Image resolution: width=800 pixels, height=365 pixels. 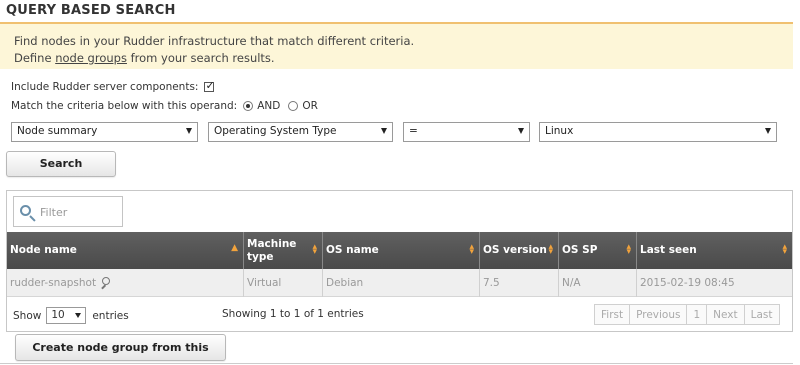 What do you see at coordinates (658, 314) in the screenshot?
I see `pager-previous-button: Previous` at bounding box center [658, 314].